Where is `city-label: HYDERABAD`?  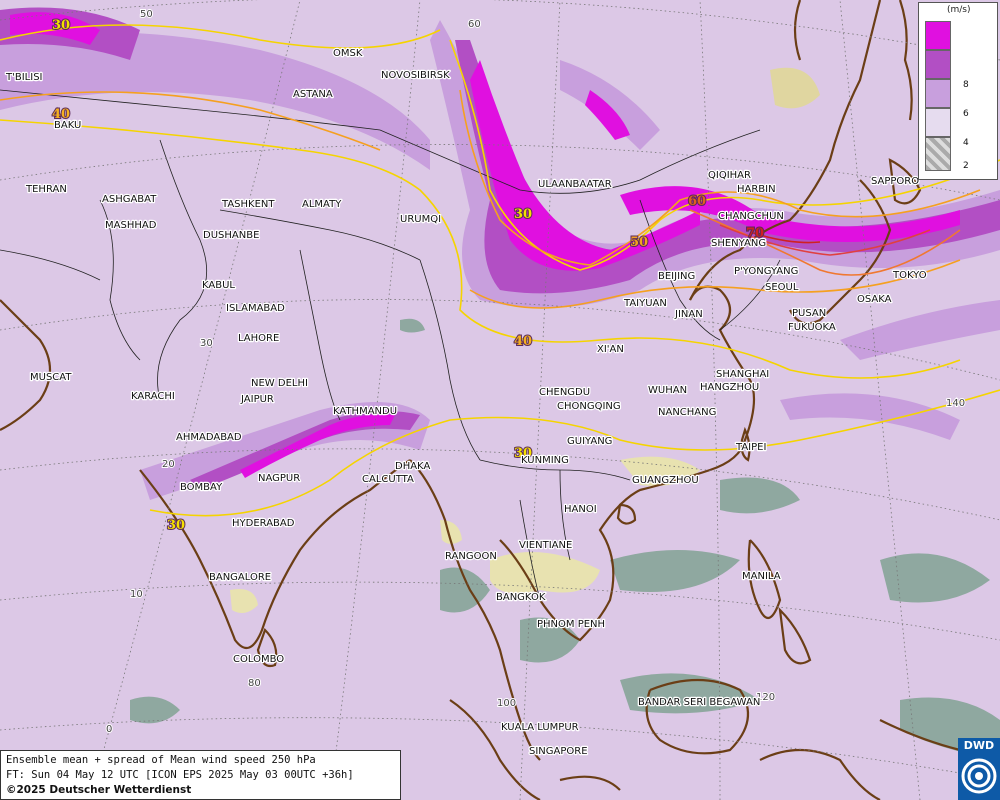
city-label: HYDERABAD is located at coordinates (263, 523).